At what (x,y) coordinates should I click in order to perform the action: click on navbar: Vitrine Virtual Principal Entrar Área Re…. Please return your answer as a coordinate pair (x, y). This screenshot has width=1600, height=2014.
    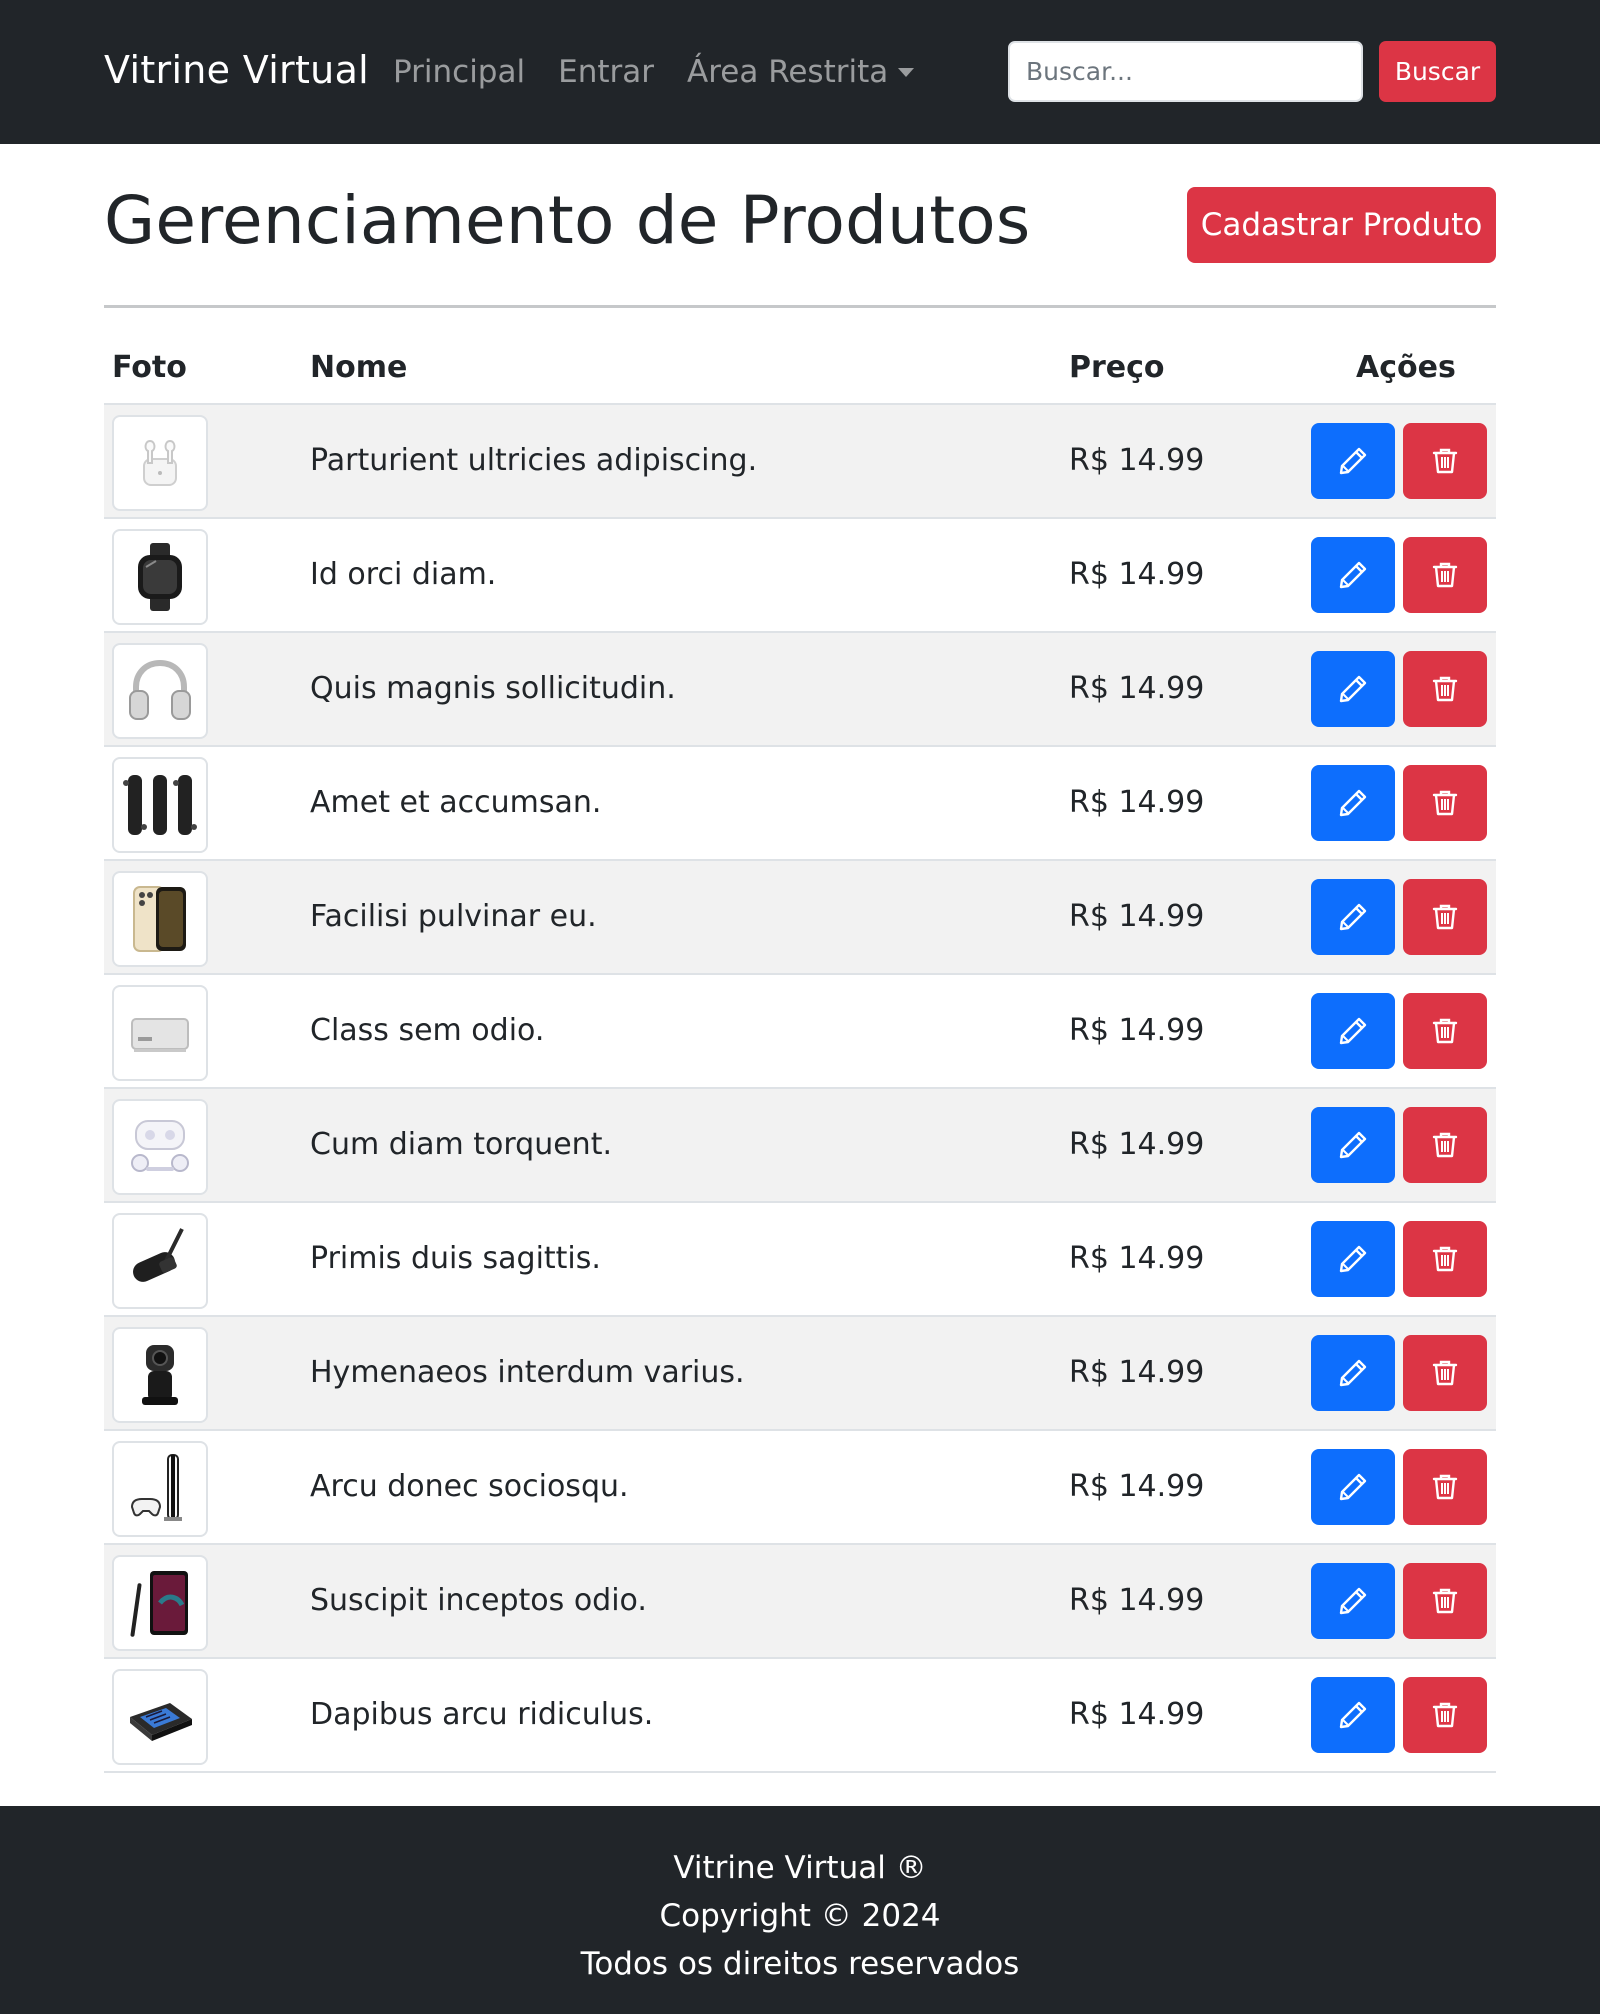
    Looking at the image, I should click on (800, 72).